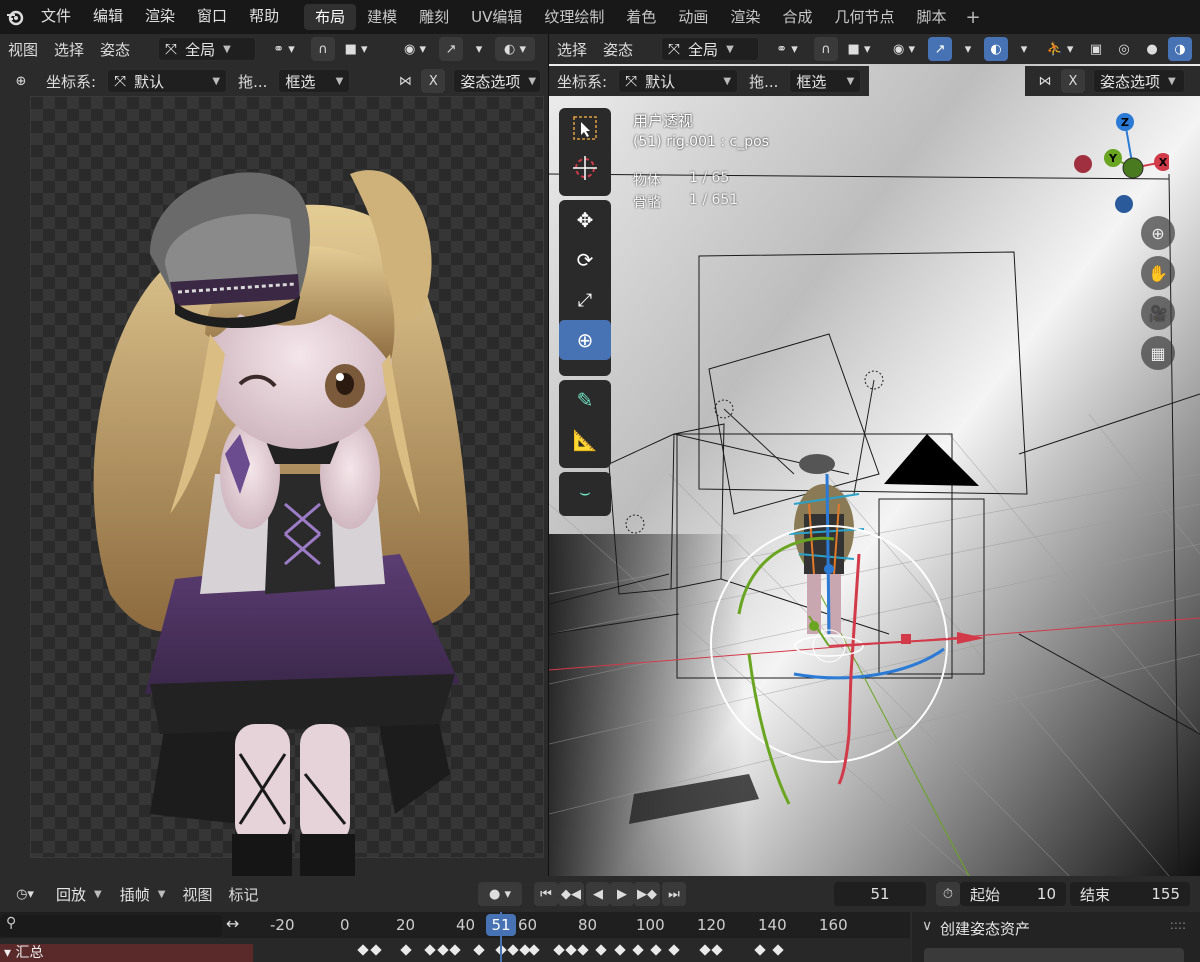  What do you see at coordinates (382, 17) in the screenshot?
I see `tab-modeling: 建模` at bounding box center [382, 17].